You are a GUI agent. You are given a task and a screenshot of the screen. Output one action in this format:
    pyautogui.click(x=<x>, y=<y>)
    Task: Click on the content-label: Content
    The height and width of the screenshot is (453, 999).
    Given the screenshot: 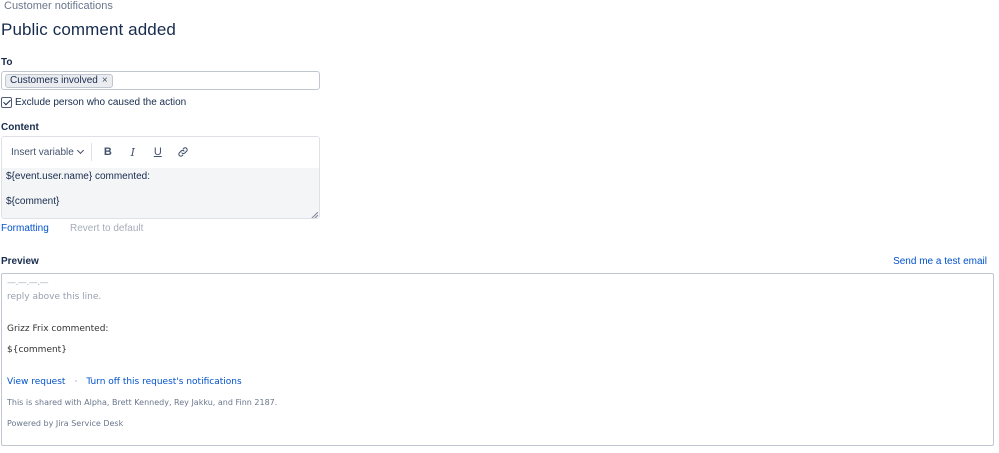 What is the action you would take?
    pyautogui.click(x=20, y=127)
    